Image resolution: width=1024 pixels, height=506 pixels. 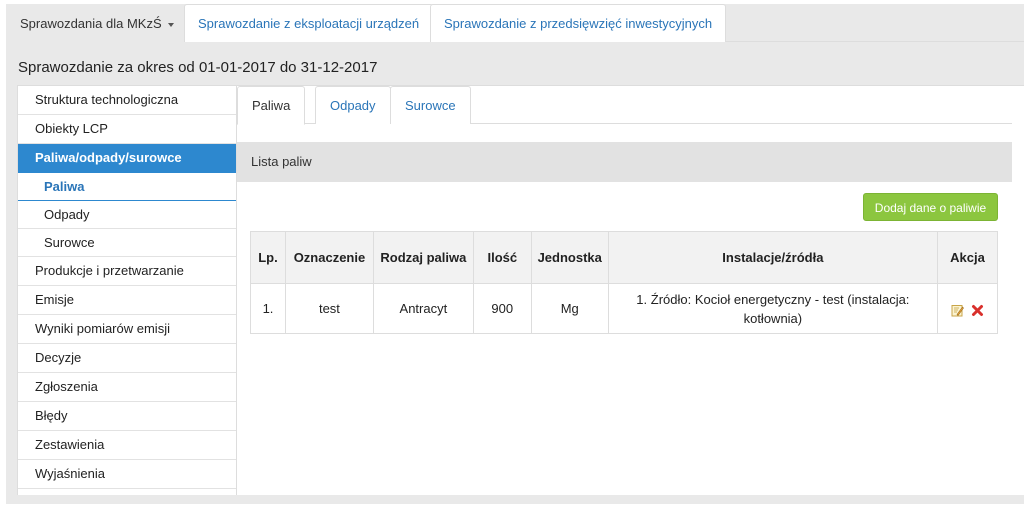 I want to click on cell-oznaczenie: test, so click(x=329, y=308).